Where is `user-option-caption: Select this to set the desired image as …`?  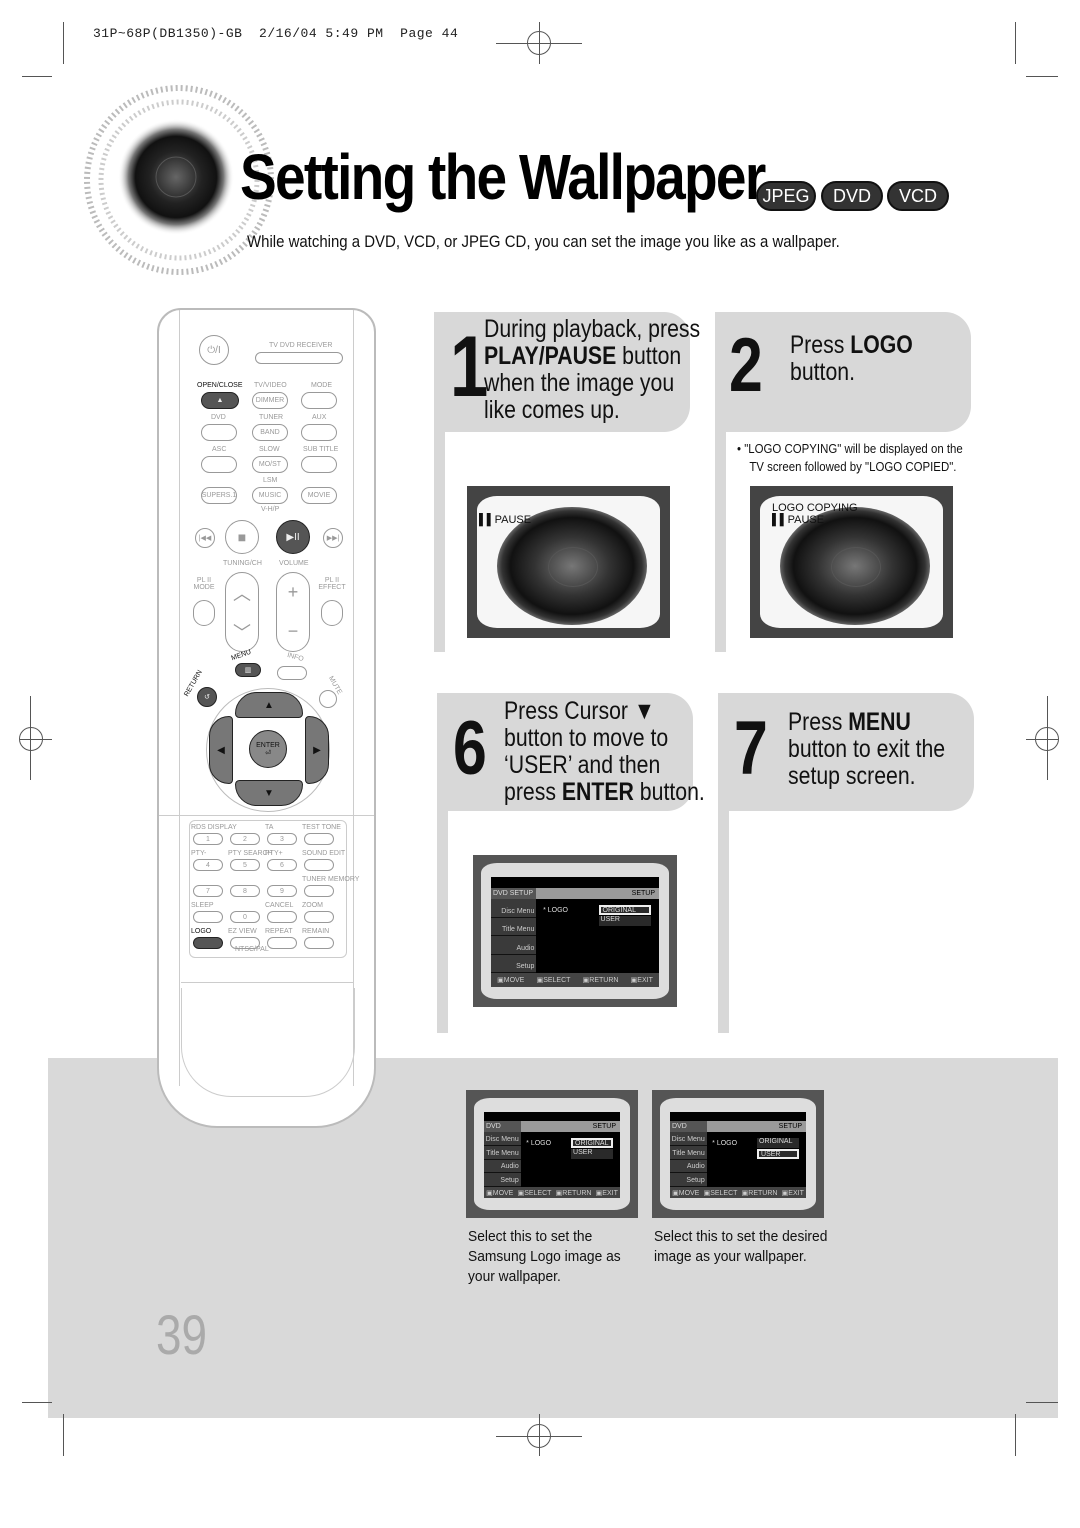
user-option-caption: Select this to set the desired image as … is located at coordinates (741, 1246).